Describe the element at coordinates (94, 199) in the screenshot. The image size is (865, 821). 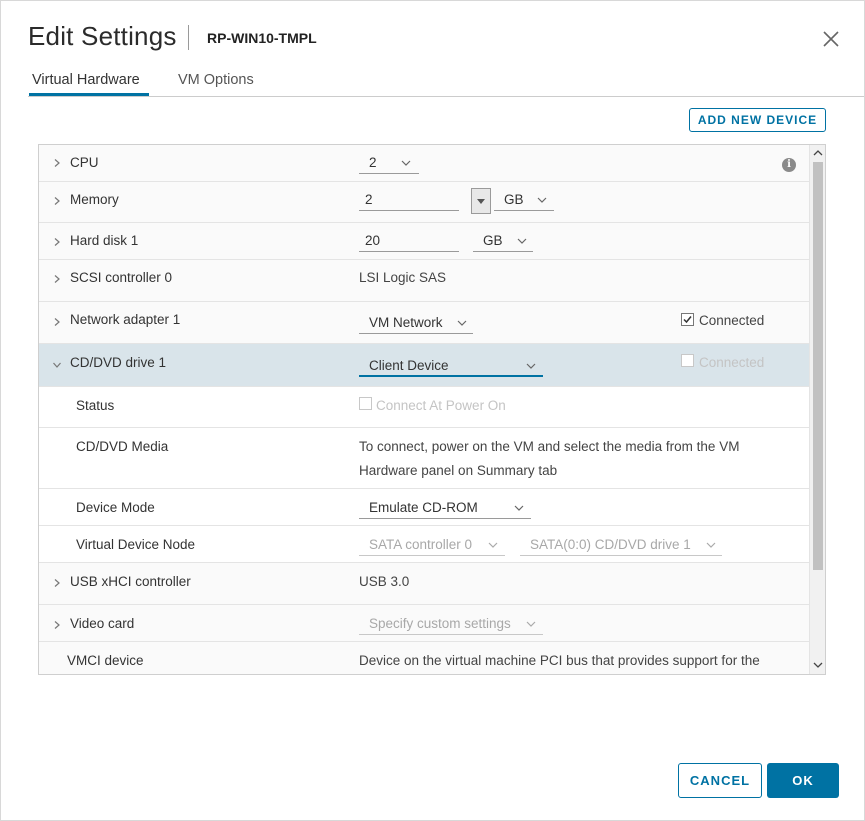
I see `memory-label: Memory` at that location.